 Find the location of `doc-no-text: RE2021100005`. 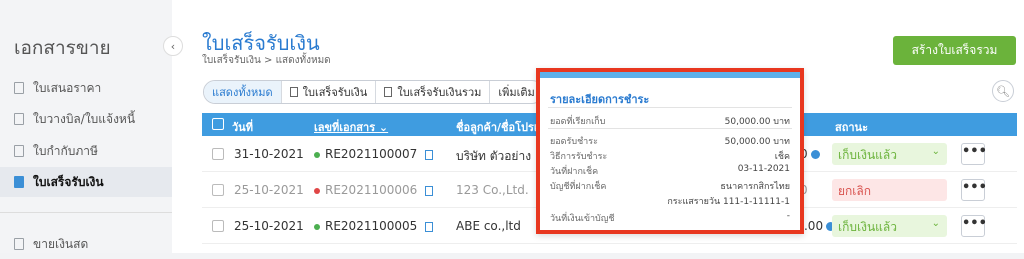

doc-no-text: RE2021100005 is located at coordinates (371, 226).